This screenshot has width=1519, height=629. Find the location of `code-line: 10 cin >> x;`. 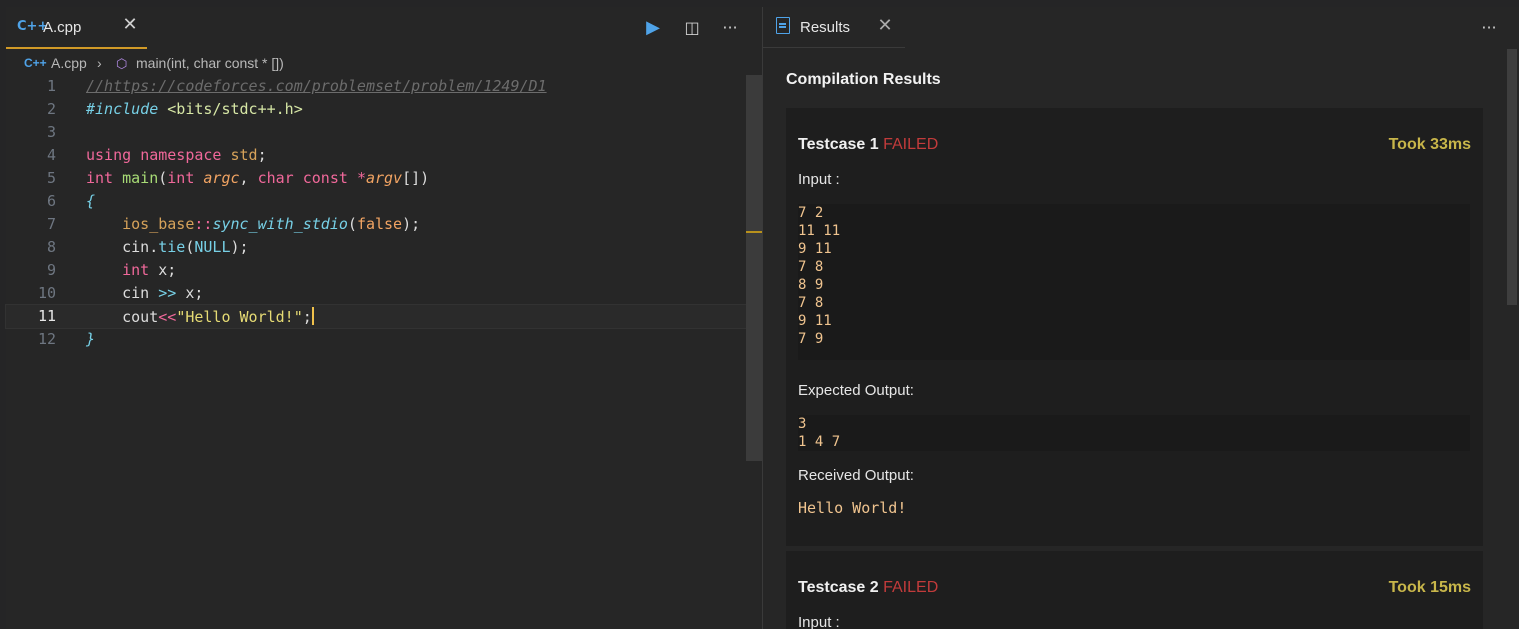

code-line: 10 cin >> x; is located at coordinates (376, 293).